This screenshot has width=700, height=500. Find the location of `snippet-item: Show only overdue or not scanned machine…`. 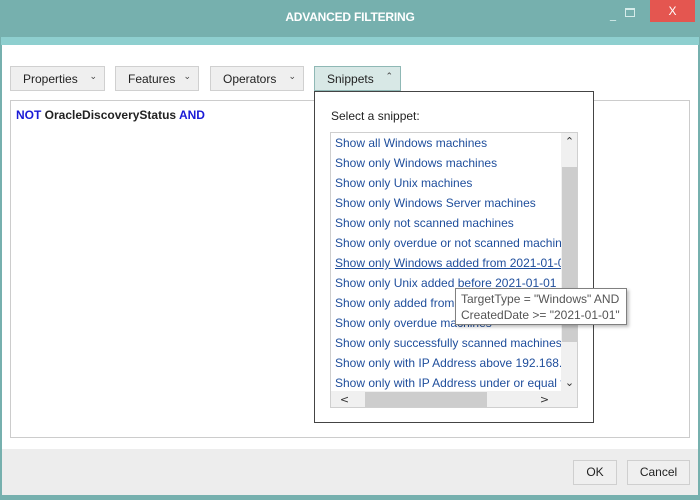

snippet-item: Show only overdue or not scanned machine… is located at coordinates (446, 243).